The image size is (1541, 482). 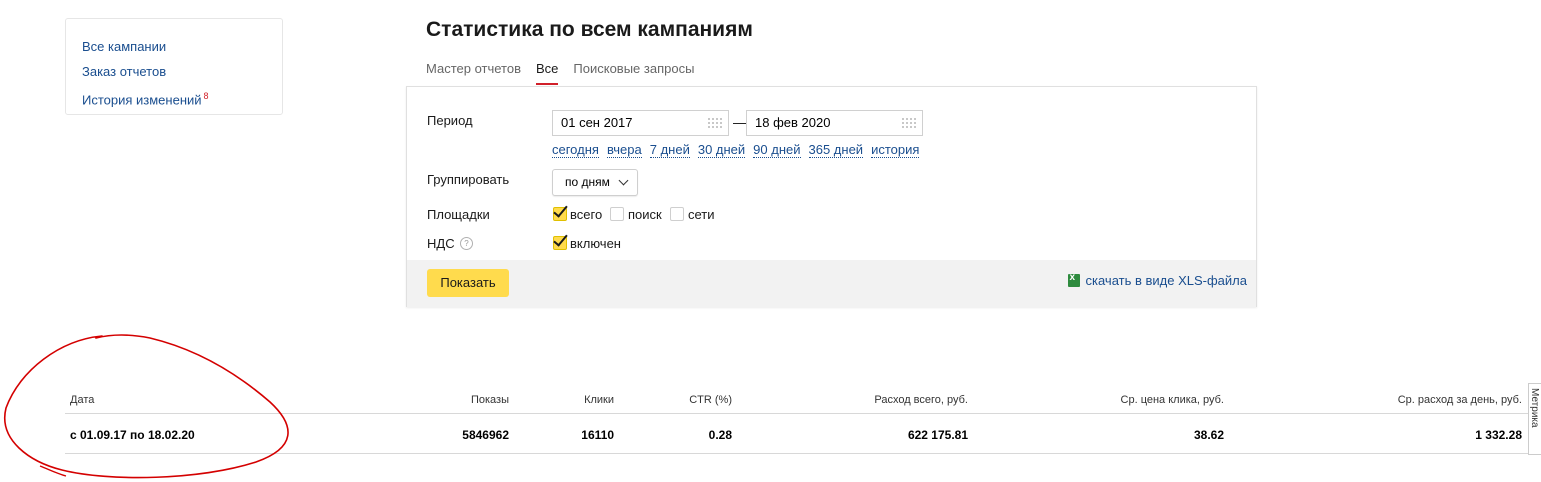 I want to click on platforms-label: Площадки, so click(x=458, y=214).